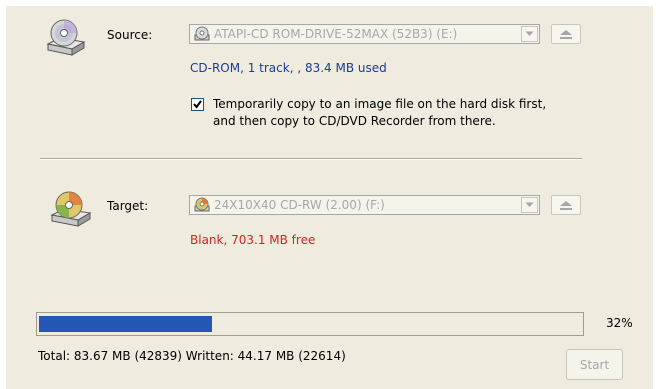 The width and height of the screenshot is (659, 389). What do you see at coordinates (288, 68) in the screenshot?
I see `source-info: CD-ROM, 1 track, , 83.4 MB used` at bounding box center [288, 68].